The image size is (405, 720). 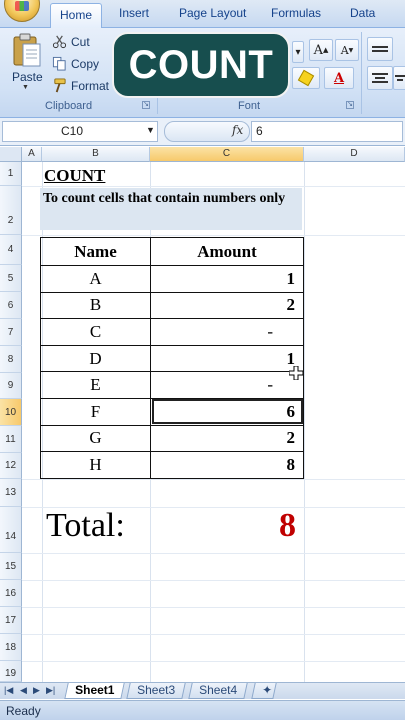 I want to click on row-header-17: 17, so click(x=11, y=620).